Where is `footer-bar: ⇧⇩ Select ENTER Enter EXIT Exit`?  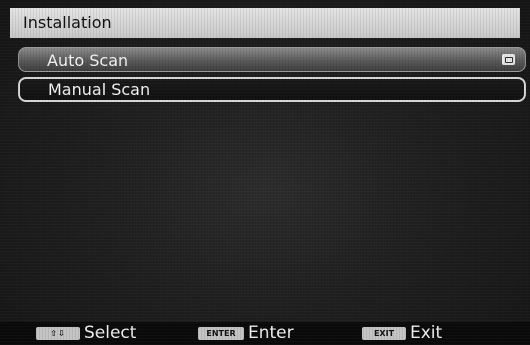 footer-bar: ⇧⇩ Select ENTER Enter EXIT Exit is located at coordinates (265, 333).